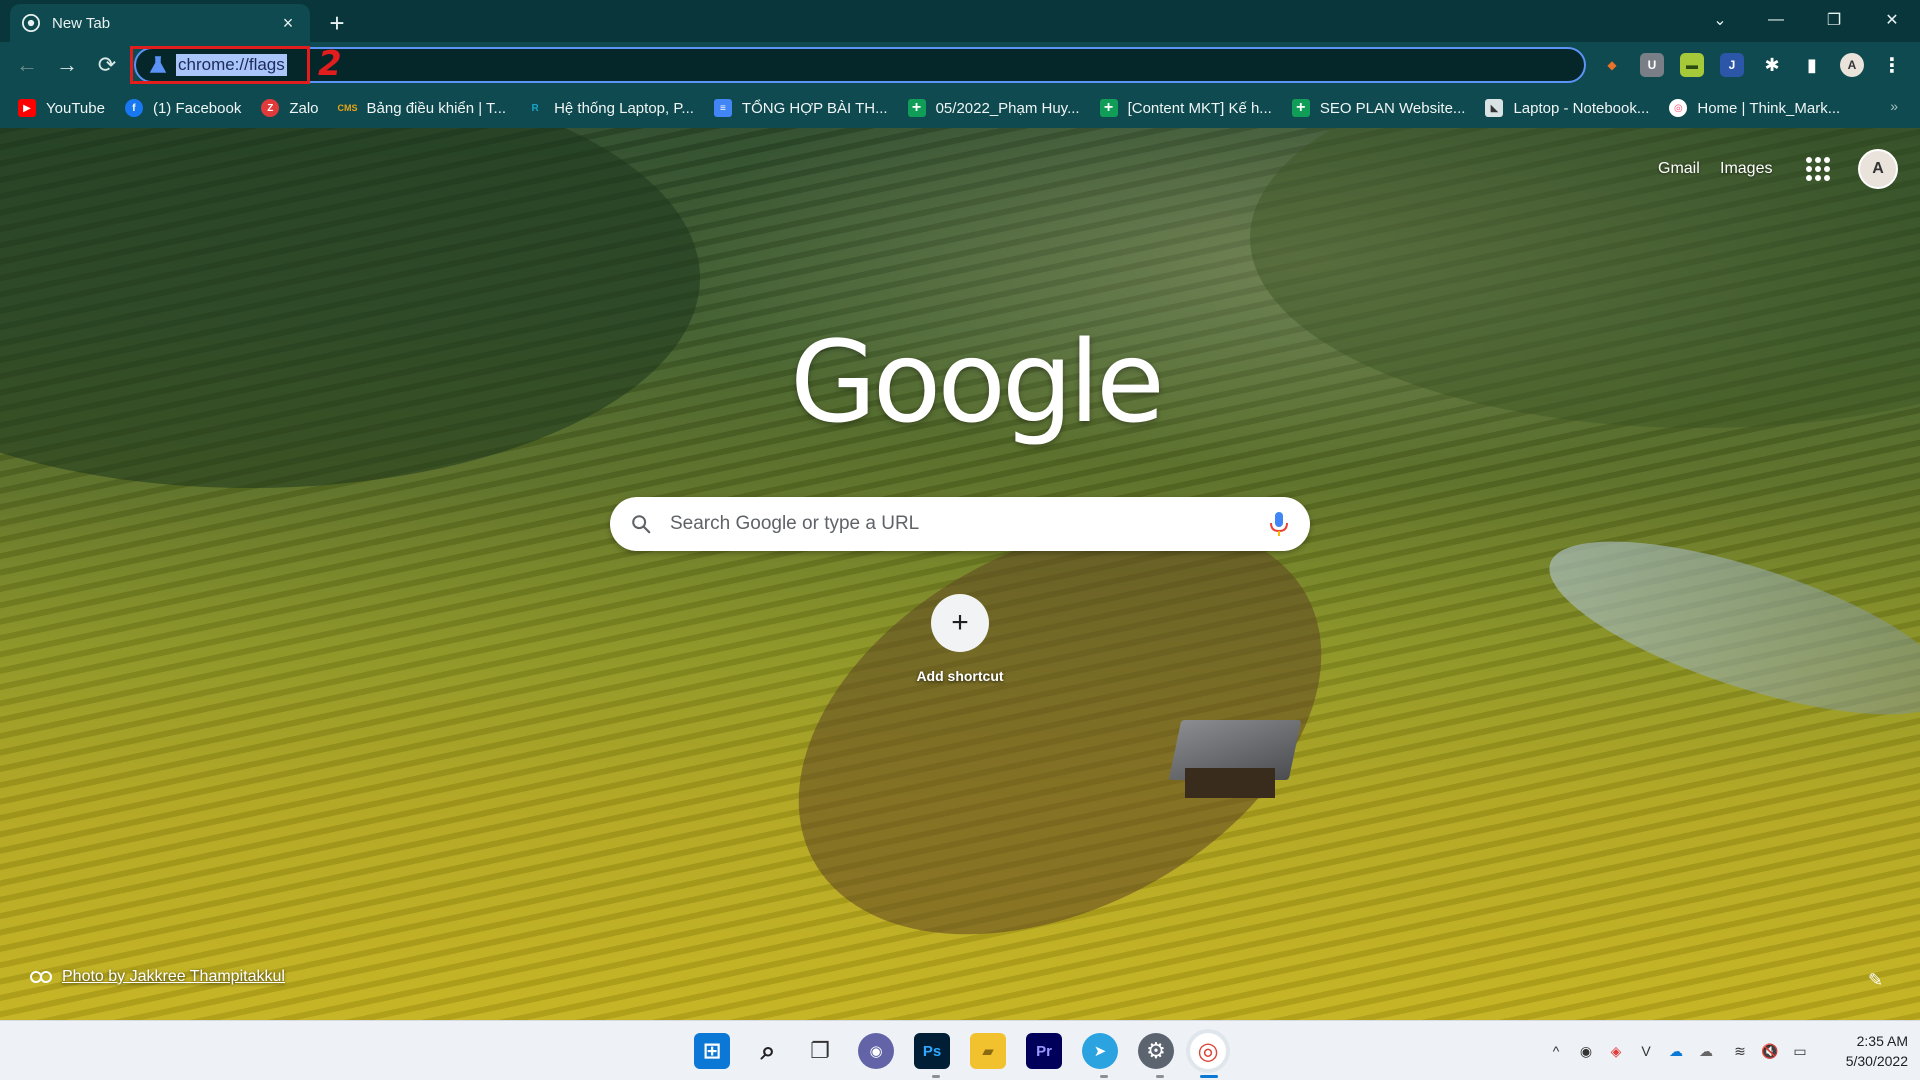  I want to click on tray-app-icon: ◉, so click(1586, 1051).